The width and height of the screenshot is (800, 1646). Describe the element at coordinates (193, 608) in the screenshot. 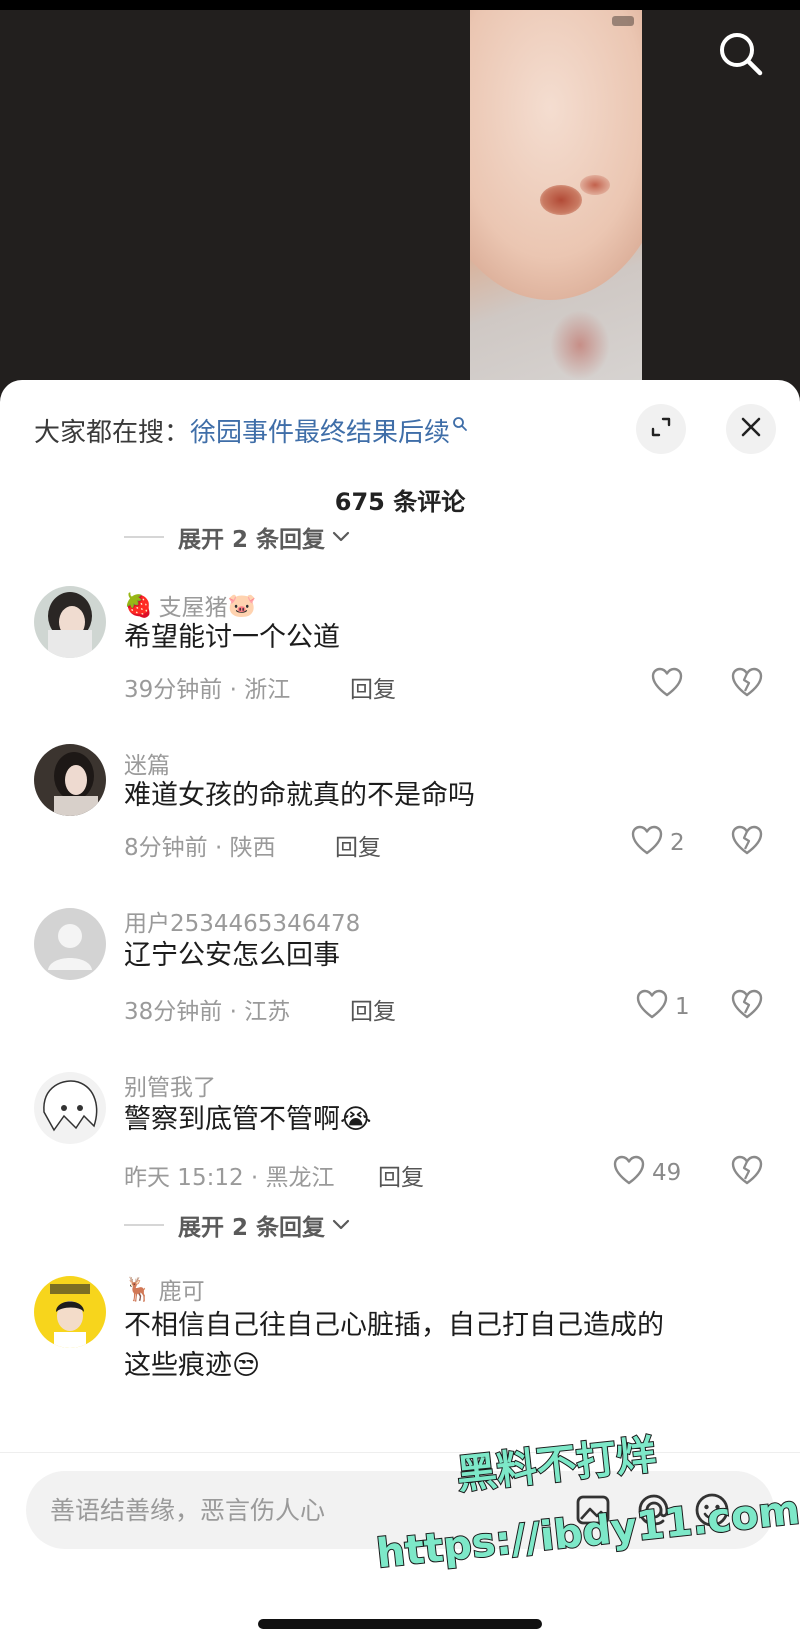

I see `username-text: 支屋猪` at that location.